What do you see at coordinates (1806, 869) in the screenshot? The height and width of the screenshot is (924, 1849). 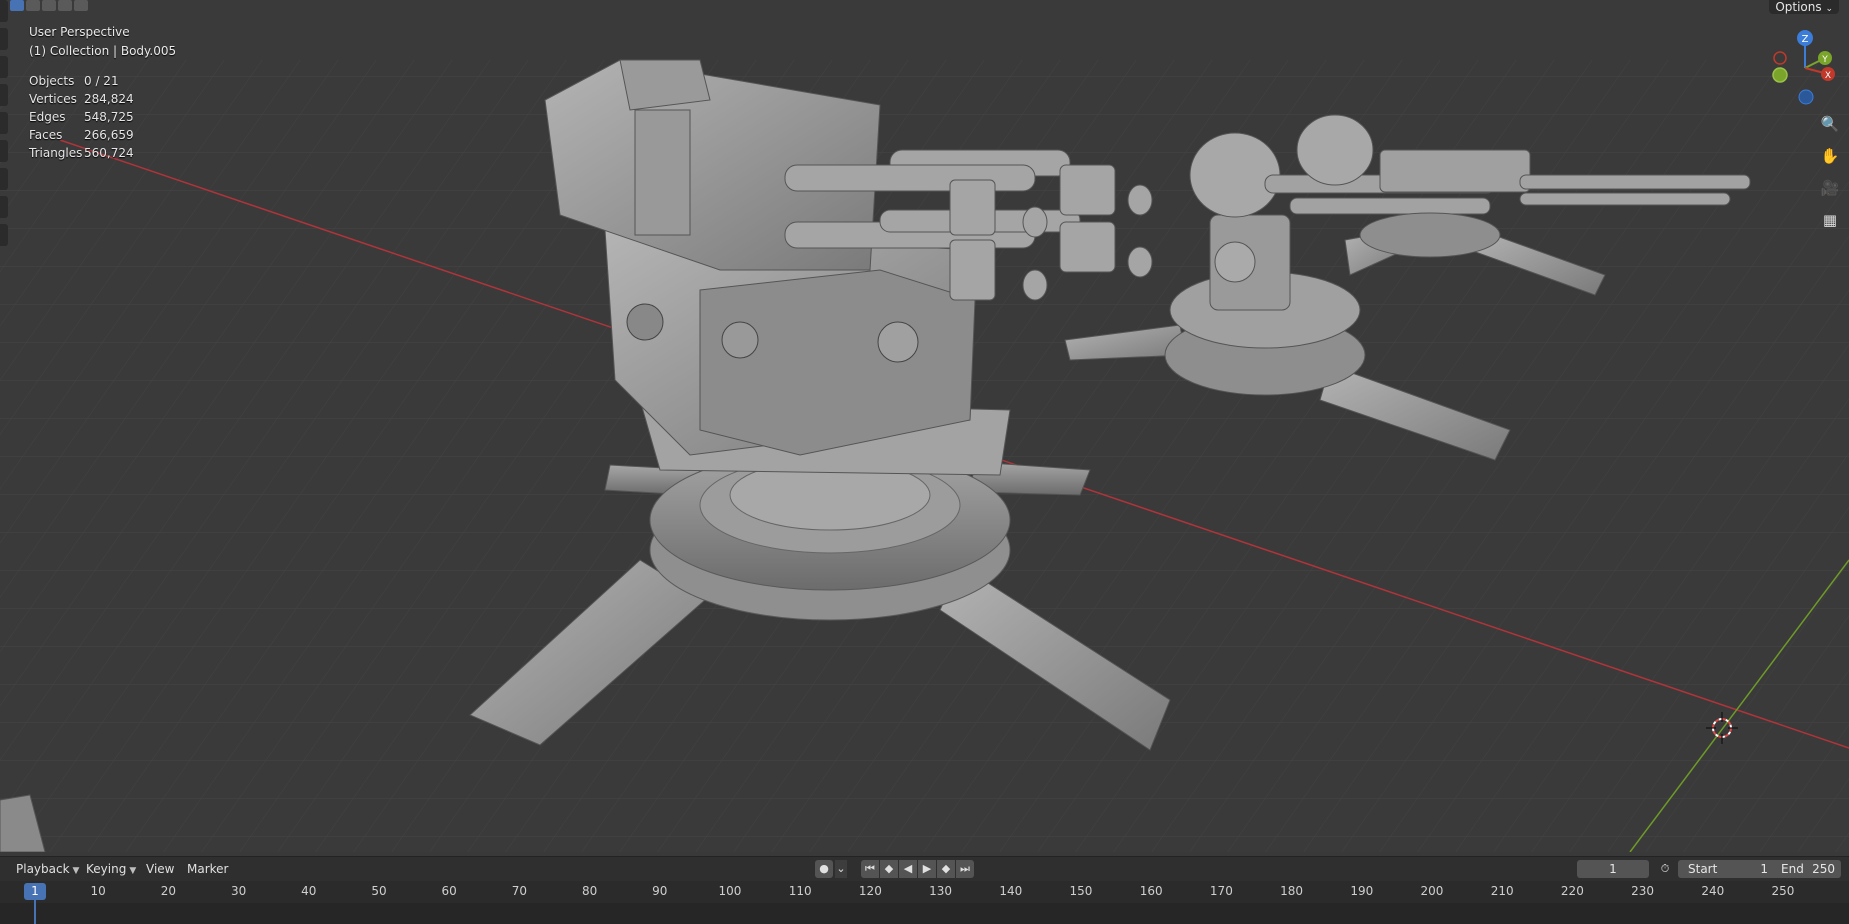 I see `end-frame-field: End 250` at bounding box center [1806, 869].